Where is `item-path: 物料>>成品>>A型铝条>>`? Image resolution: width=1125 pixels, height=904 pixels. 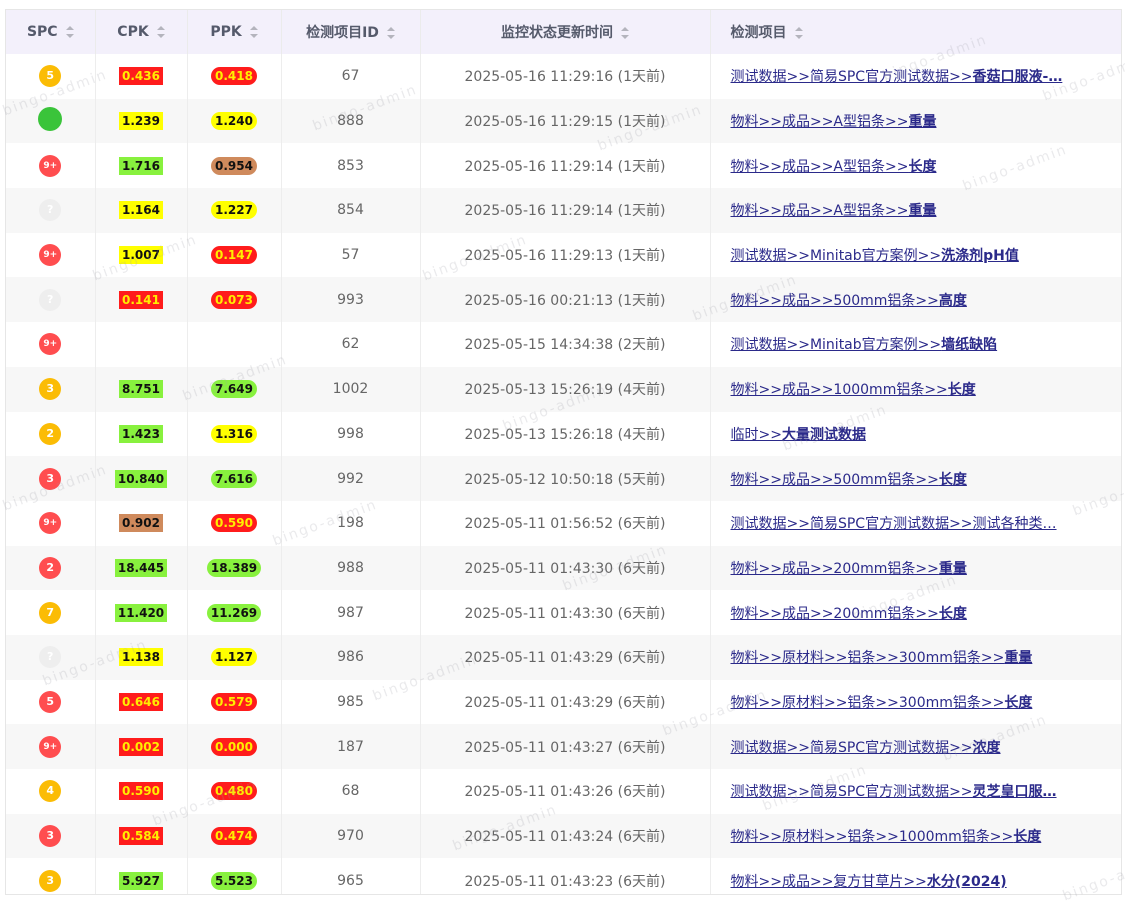 item-path: 物料>>成品>>A型铝条>> is located at coordinates (819, 211).